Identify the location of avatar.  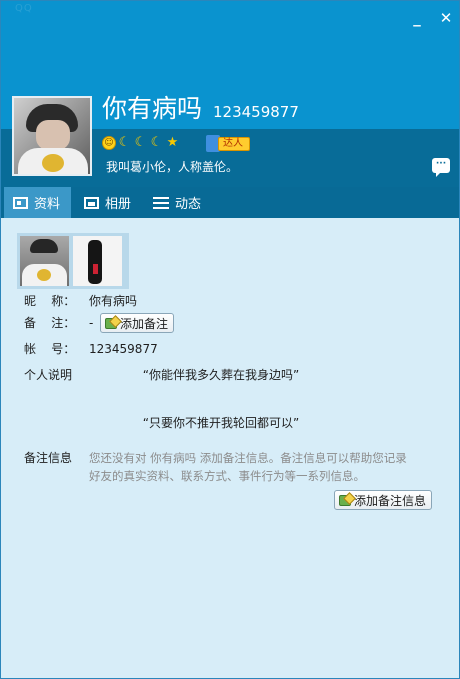
(52, 136).